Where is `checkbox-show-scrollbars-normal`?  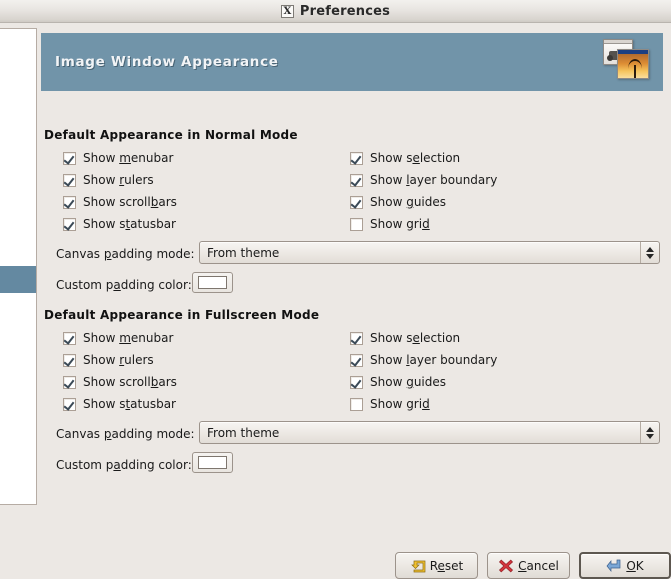
checkbox-show-scrollbars-normal is located at coordinates (69, 202).